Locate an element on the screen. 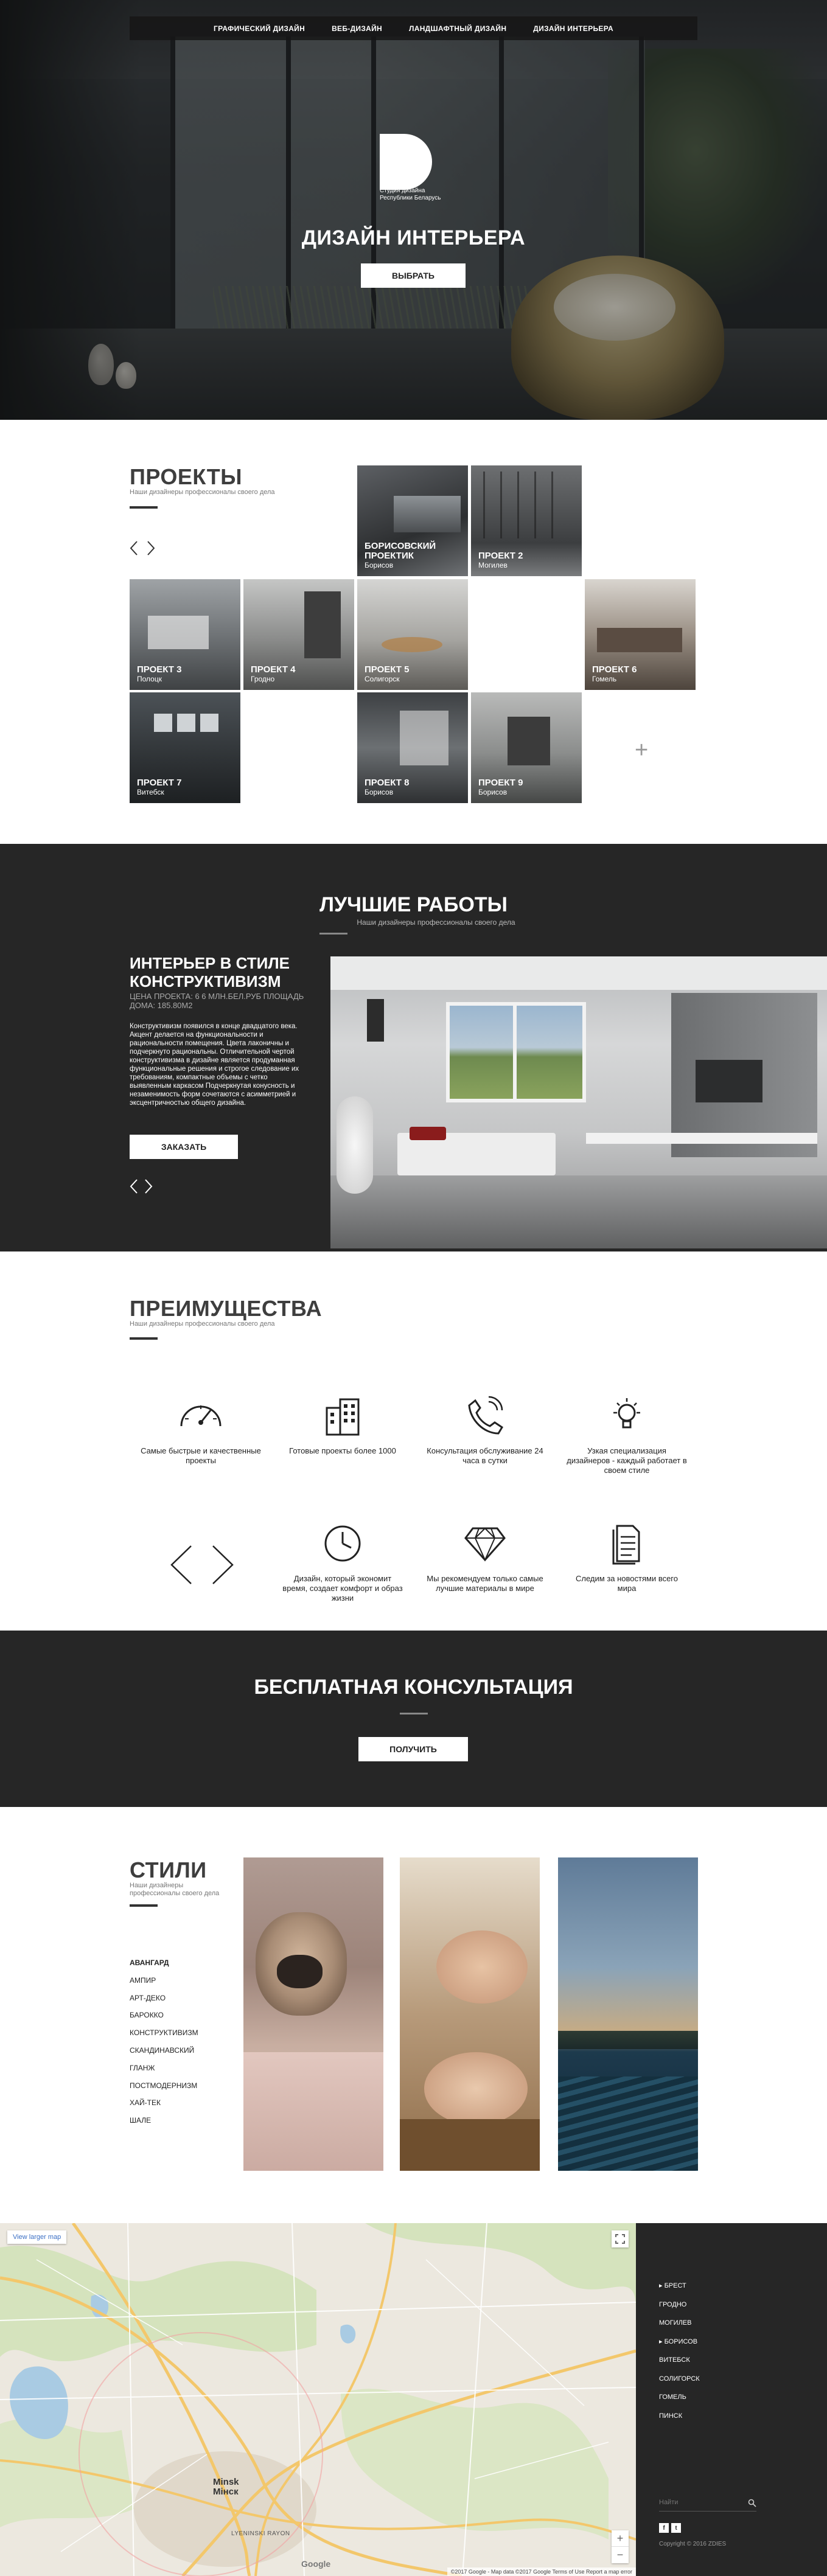  project-tile: ПРОЕКТ 6 Гомель is located at coordinates (640, 634).